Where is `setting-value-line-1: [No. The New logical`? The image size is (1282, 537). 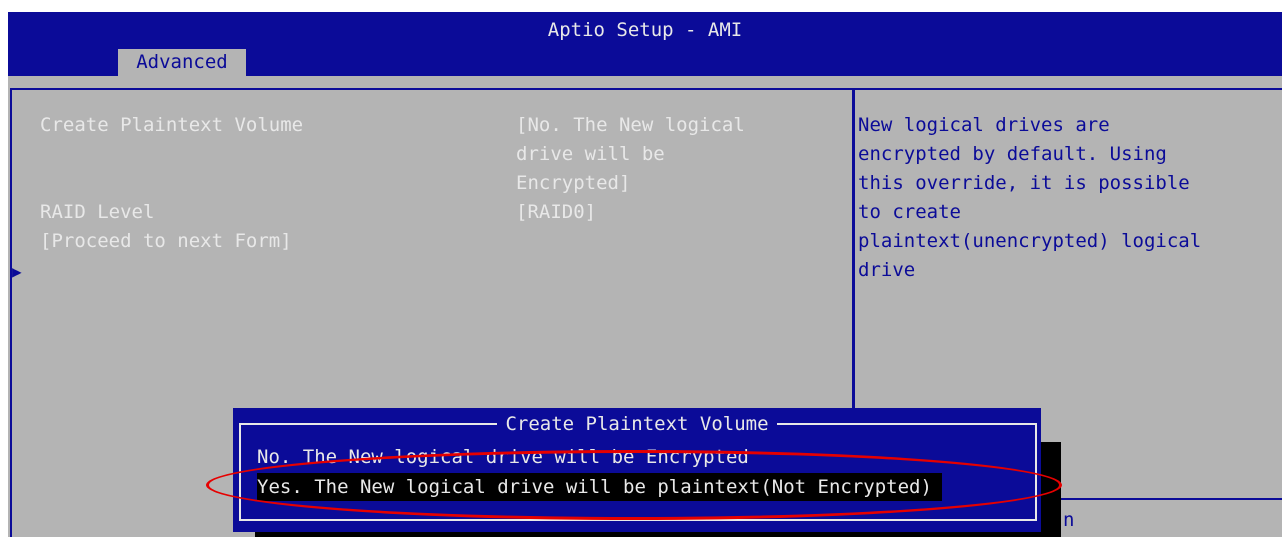
setting-value-line-1: [No. The New logical is located at coordinates (630, 125).